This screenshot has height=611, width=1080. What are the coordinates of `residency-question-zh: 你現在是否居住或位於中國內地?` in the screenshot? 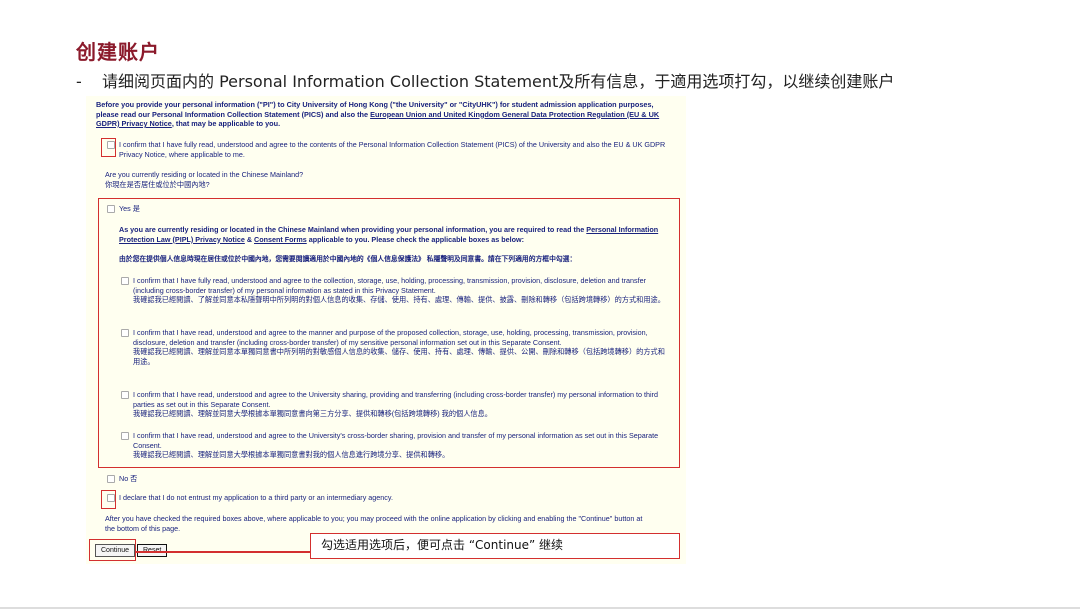 It's located at (157, 184).